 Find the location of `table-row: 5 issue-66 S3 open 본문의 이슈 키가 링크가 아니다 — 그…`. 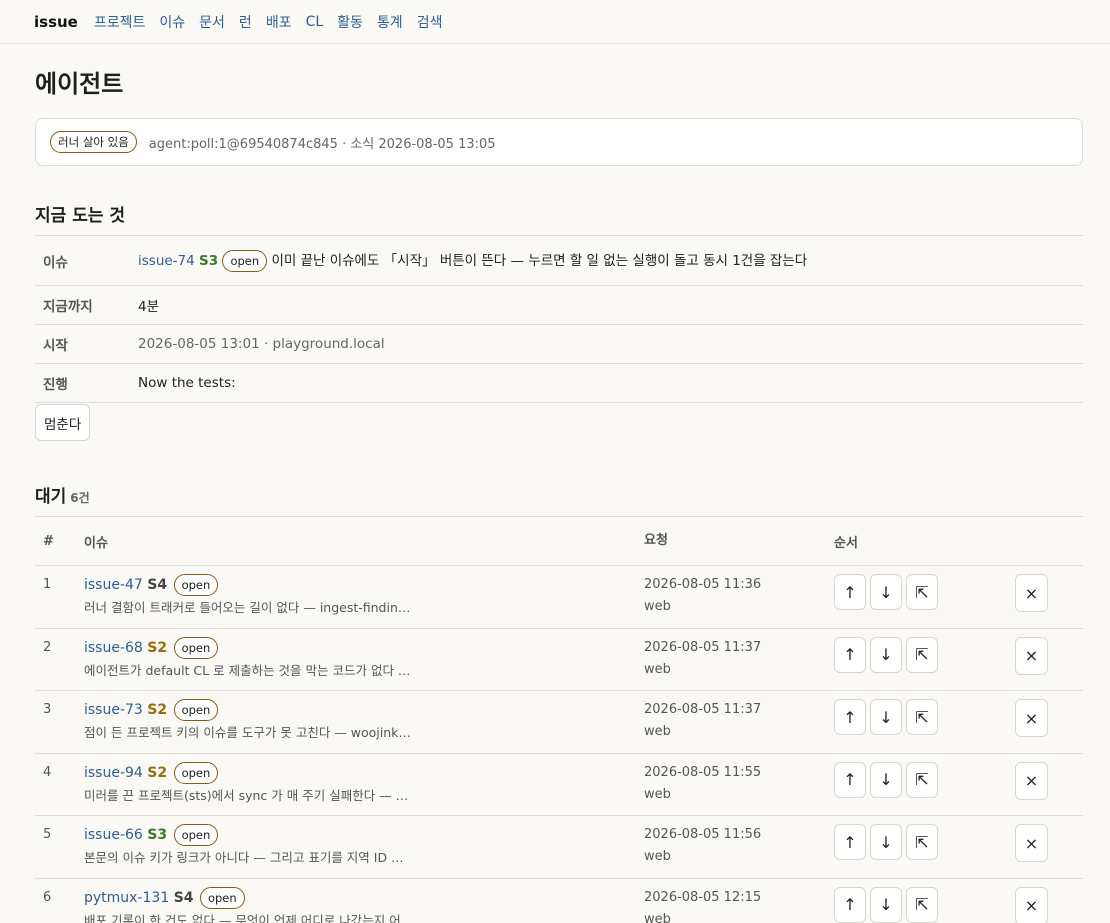

table-row: 5 issue-66 S3 open 본문의 이슈 키가 링크가 아니다 — 그… is located at coordinates (559, 847).